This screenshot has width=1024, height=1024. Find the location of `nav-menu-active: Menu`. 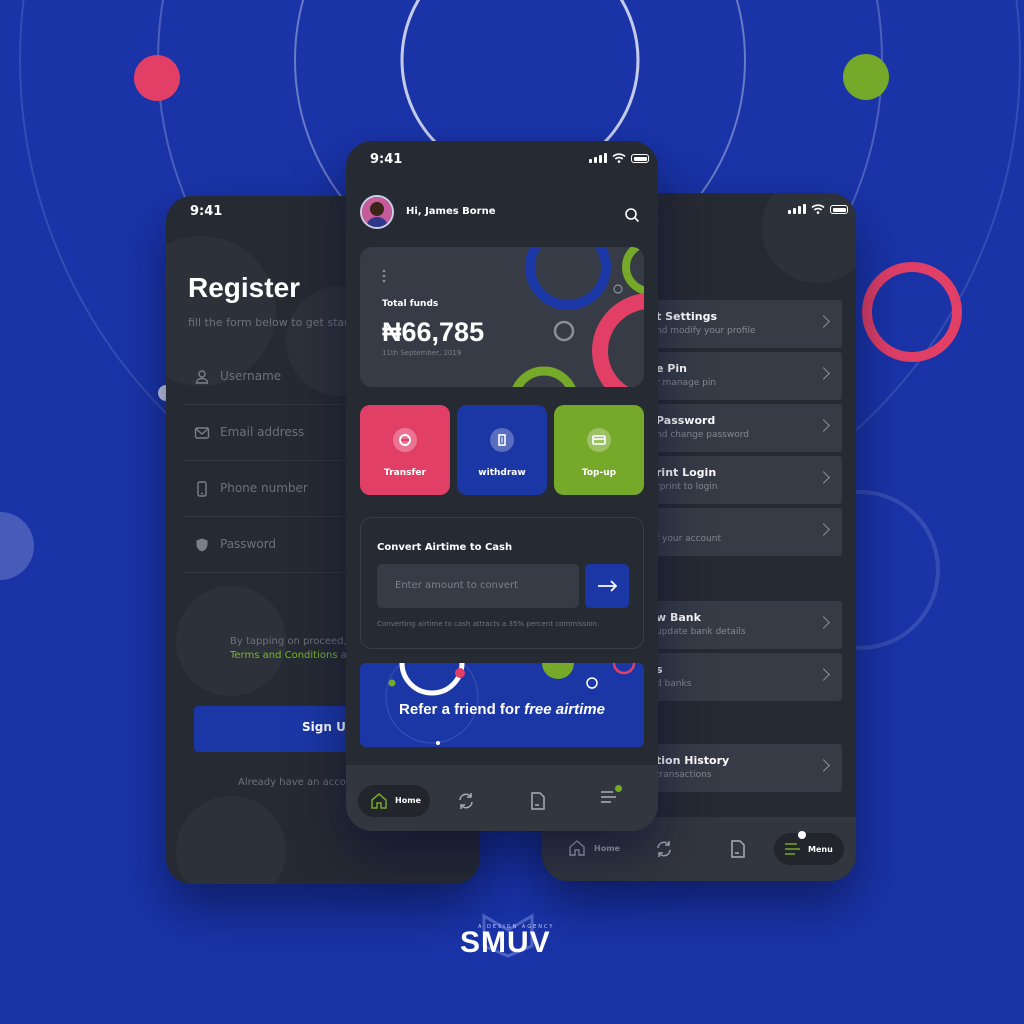

nav-menu-active: Menu is located at coordinates (809, 848).